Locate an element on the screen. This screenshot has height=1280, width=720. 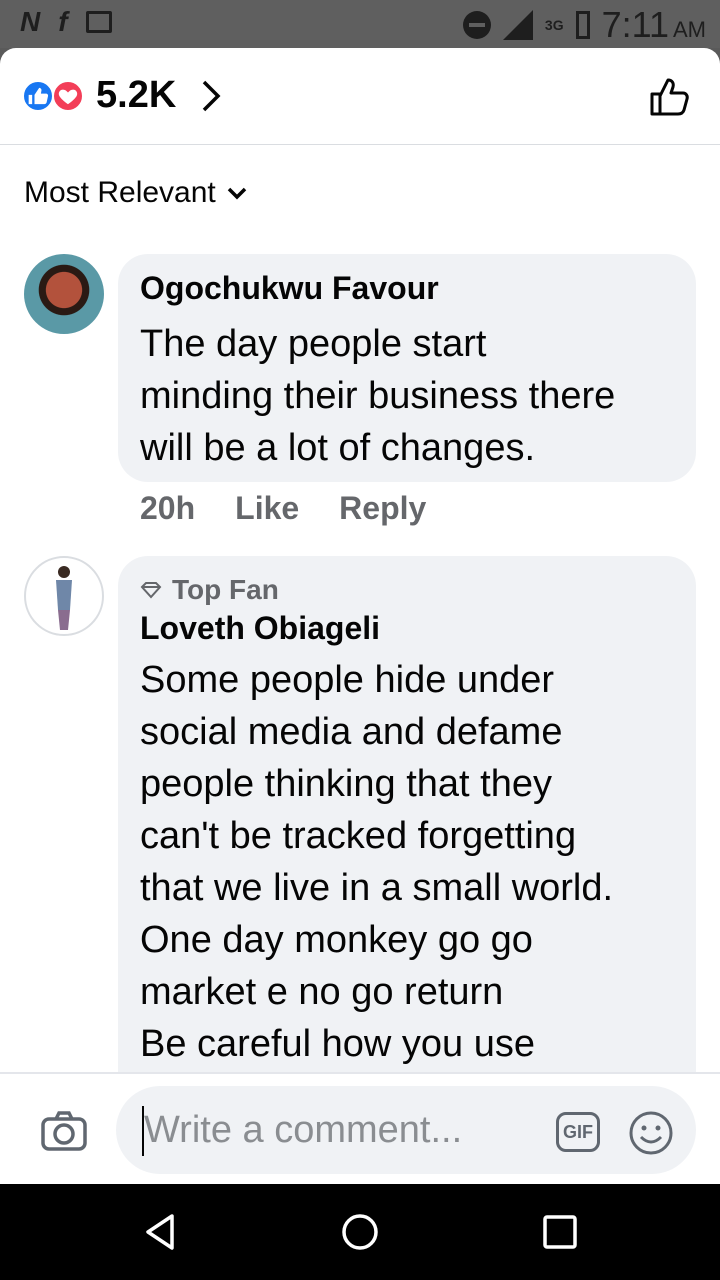
comment-line: The day people start is located at coordinates (313, 344).